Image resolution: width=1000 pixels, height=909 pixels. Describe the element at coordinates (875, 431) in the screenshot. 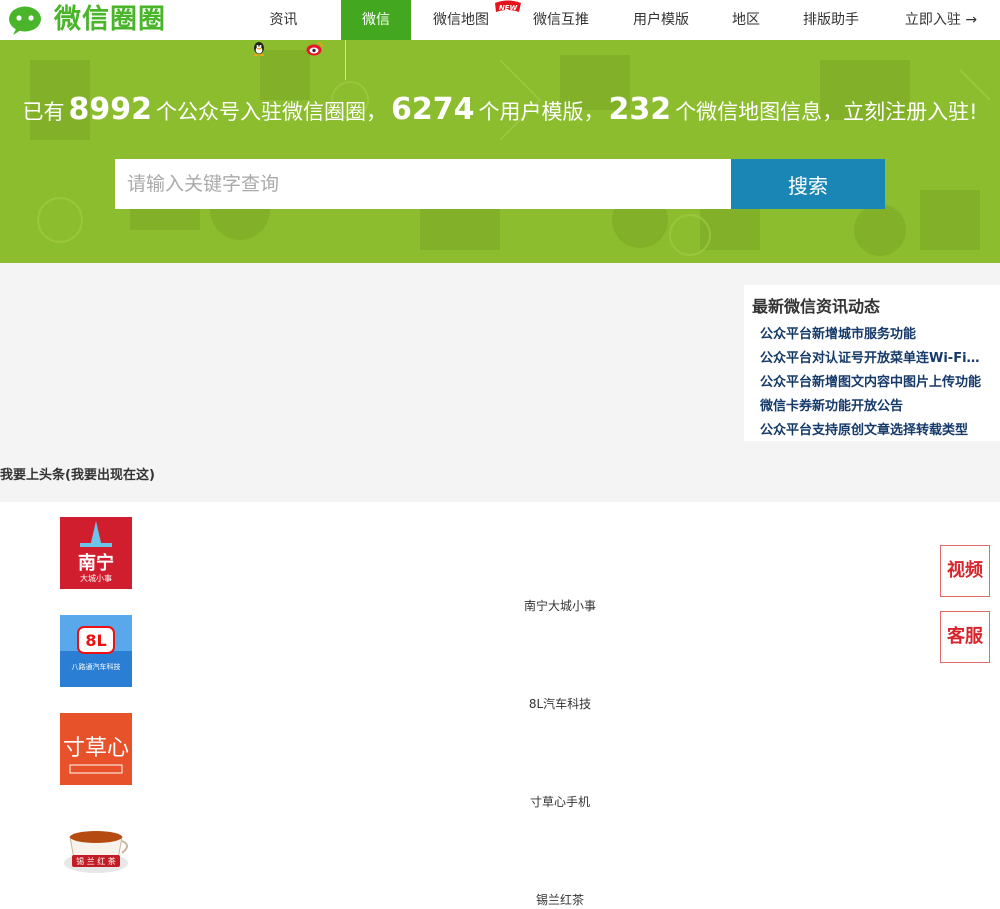

I see `news-item: 公众平台支持原创文章选择转载类型` at that location.